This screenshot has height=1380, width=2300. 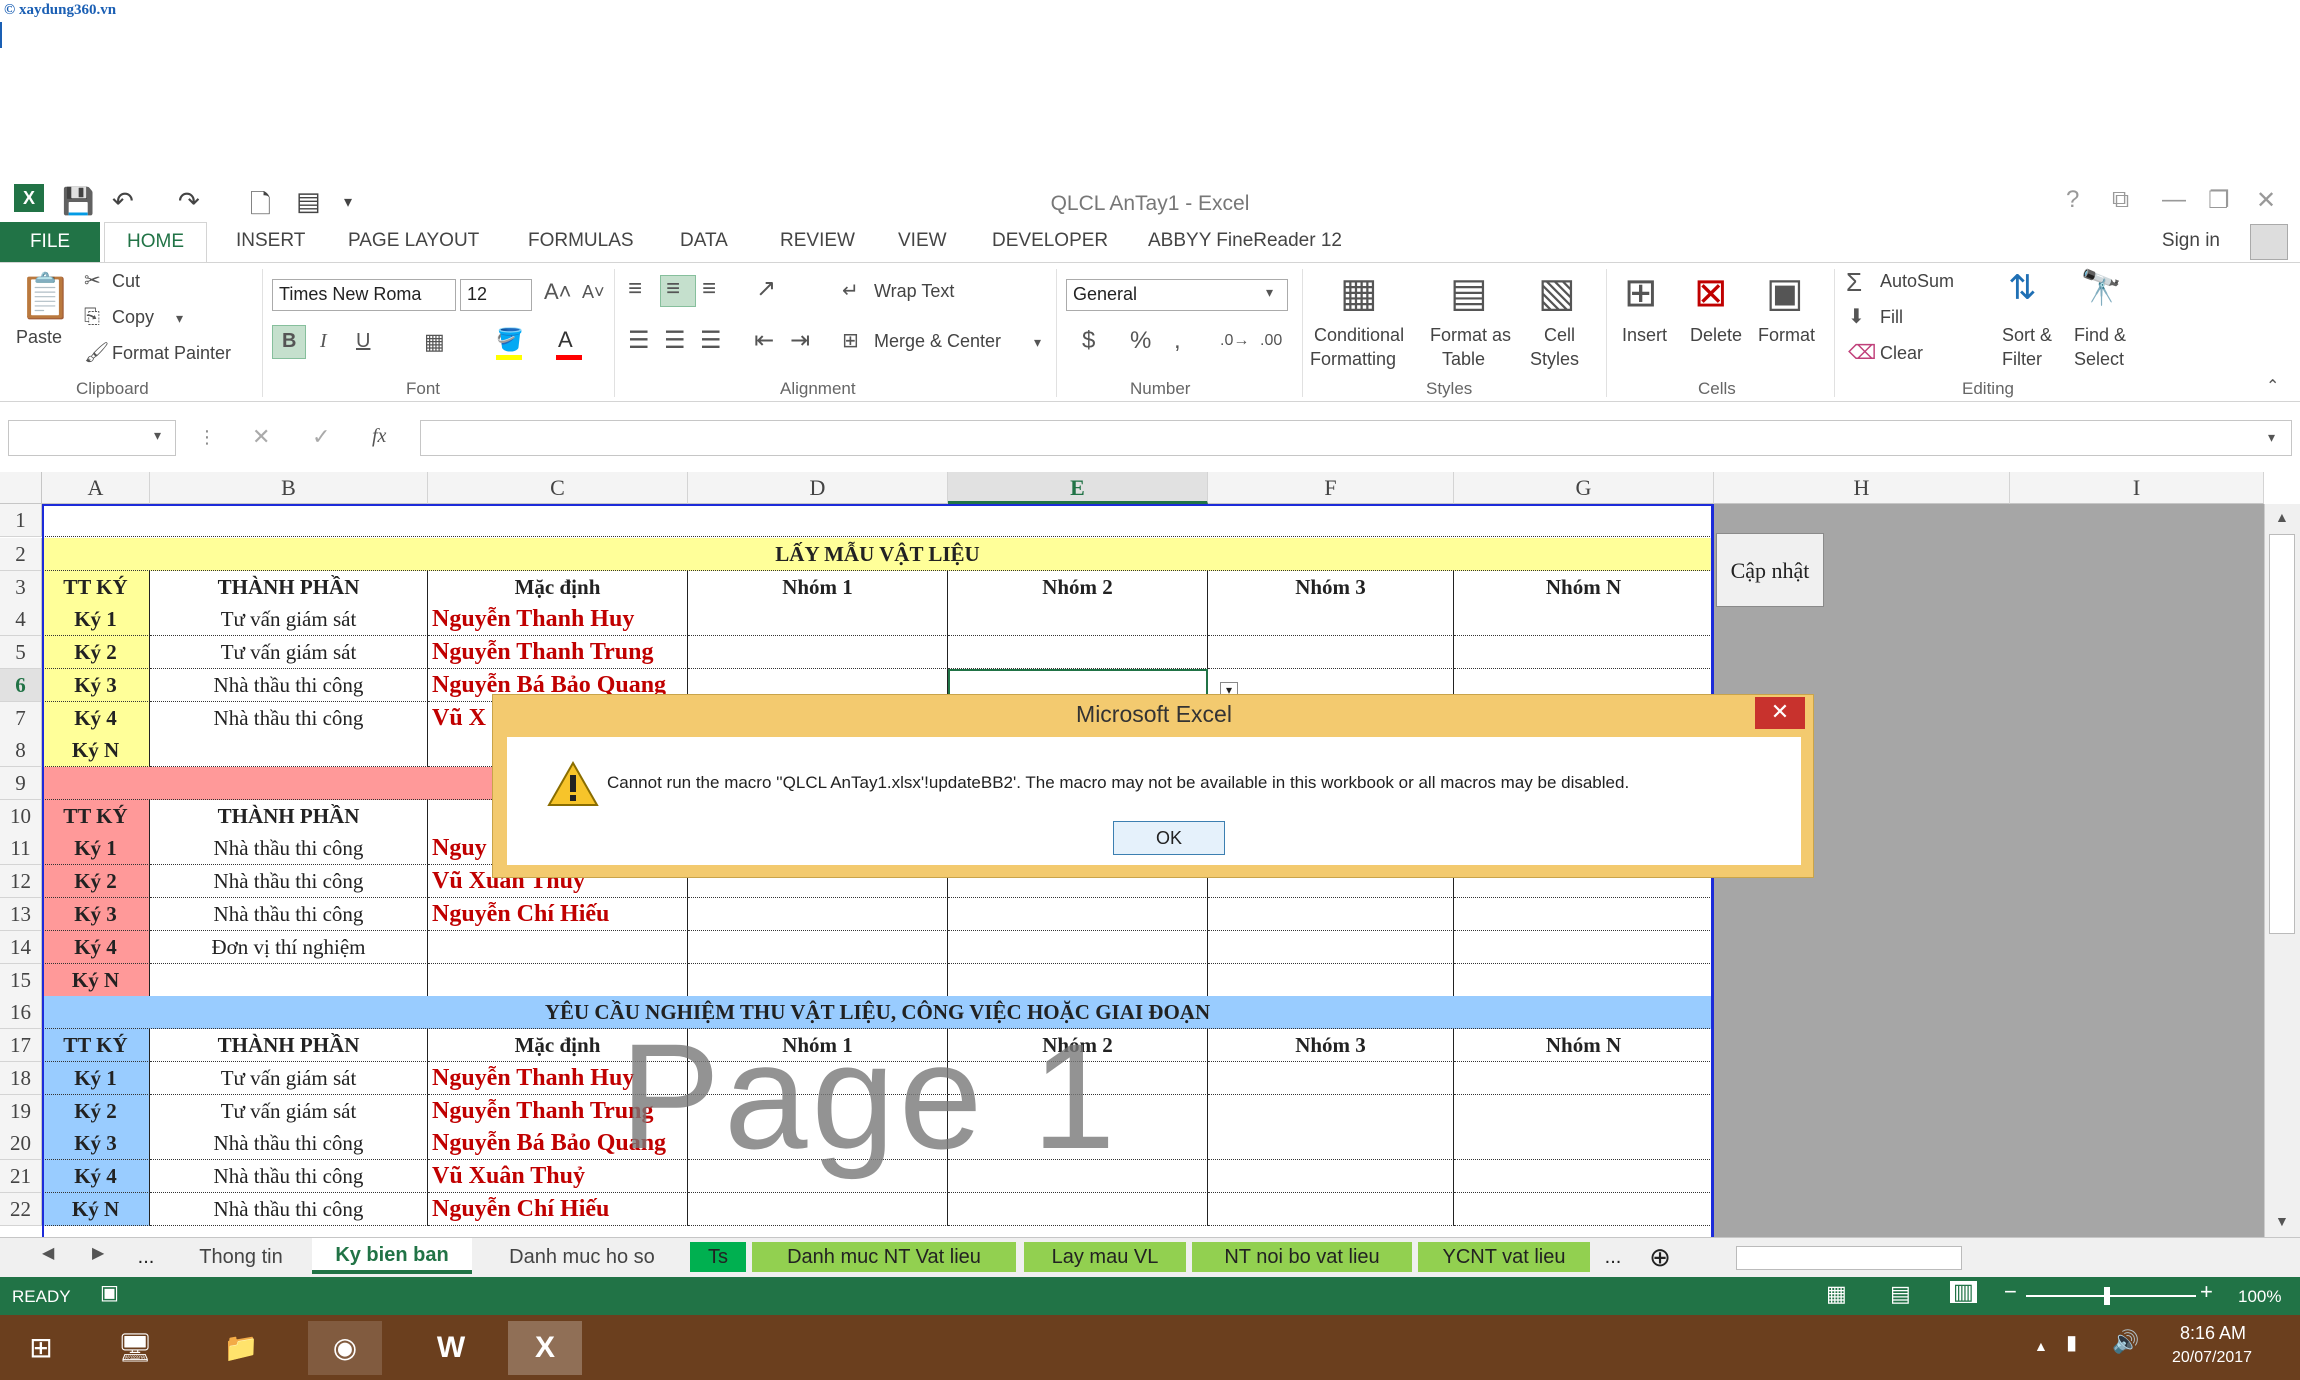 I want to click on signer-order: Ký 2, so click(x=96, y=1111).